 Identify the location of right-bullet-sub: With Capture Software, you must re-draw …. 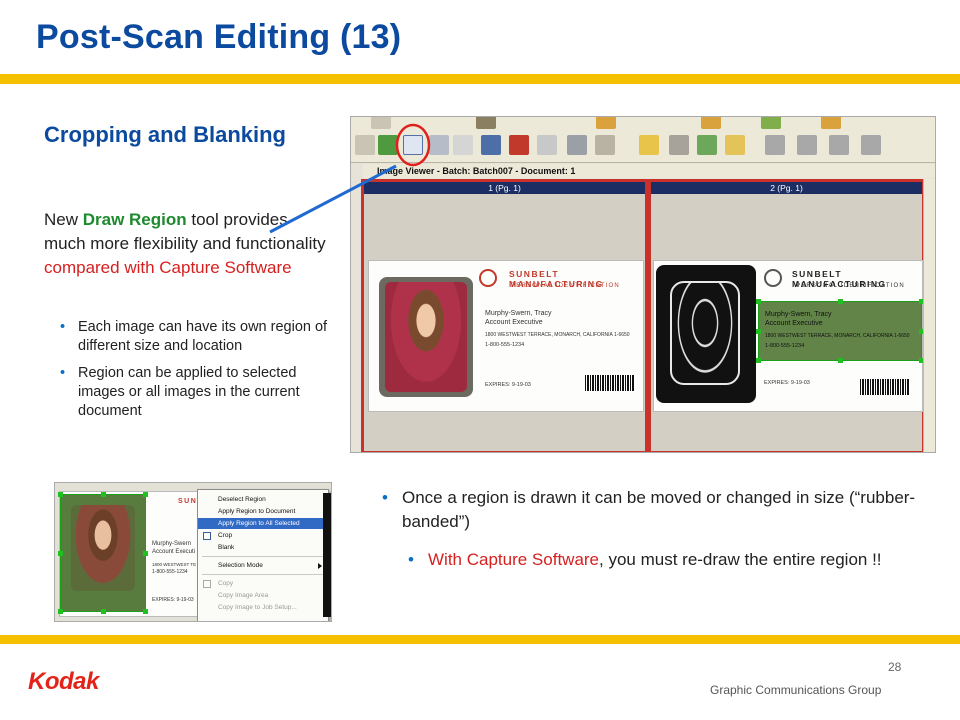
(665, 560).